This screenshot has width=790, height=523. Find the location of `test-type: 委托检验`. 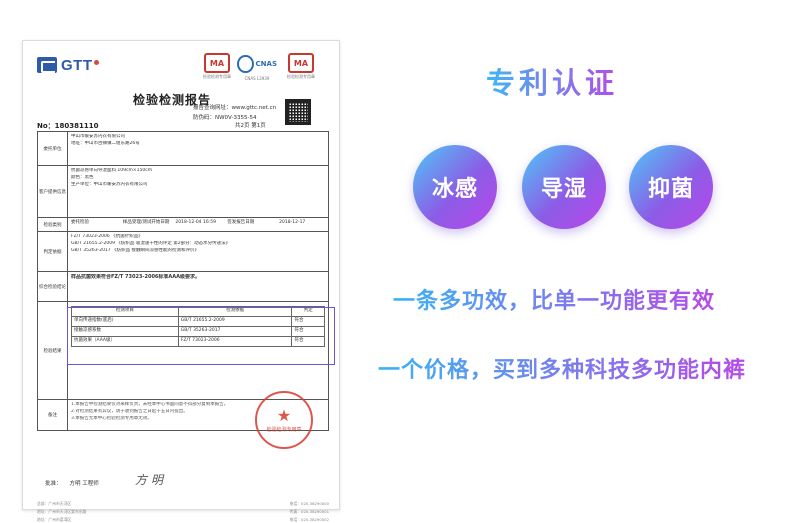

test-type: 委托检验 is located at coordinates (80, 222).